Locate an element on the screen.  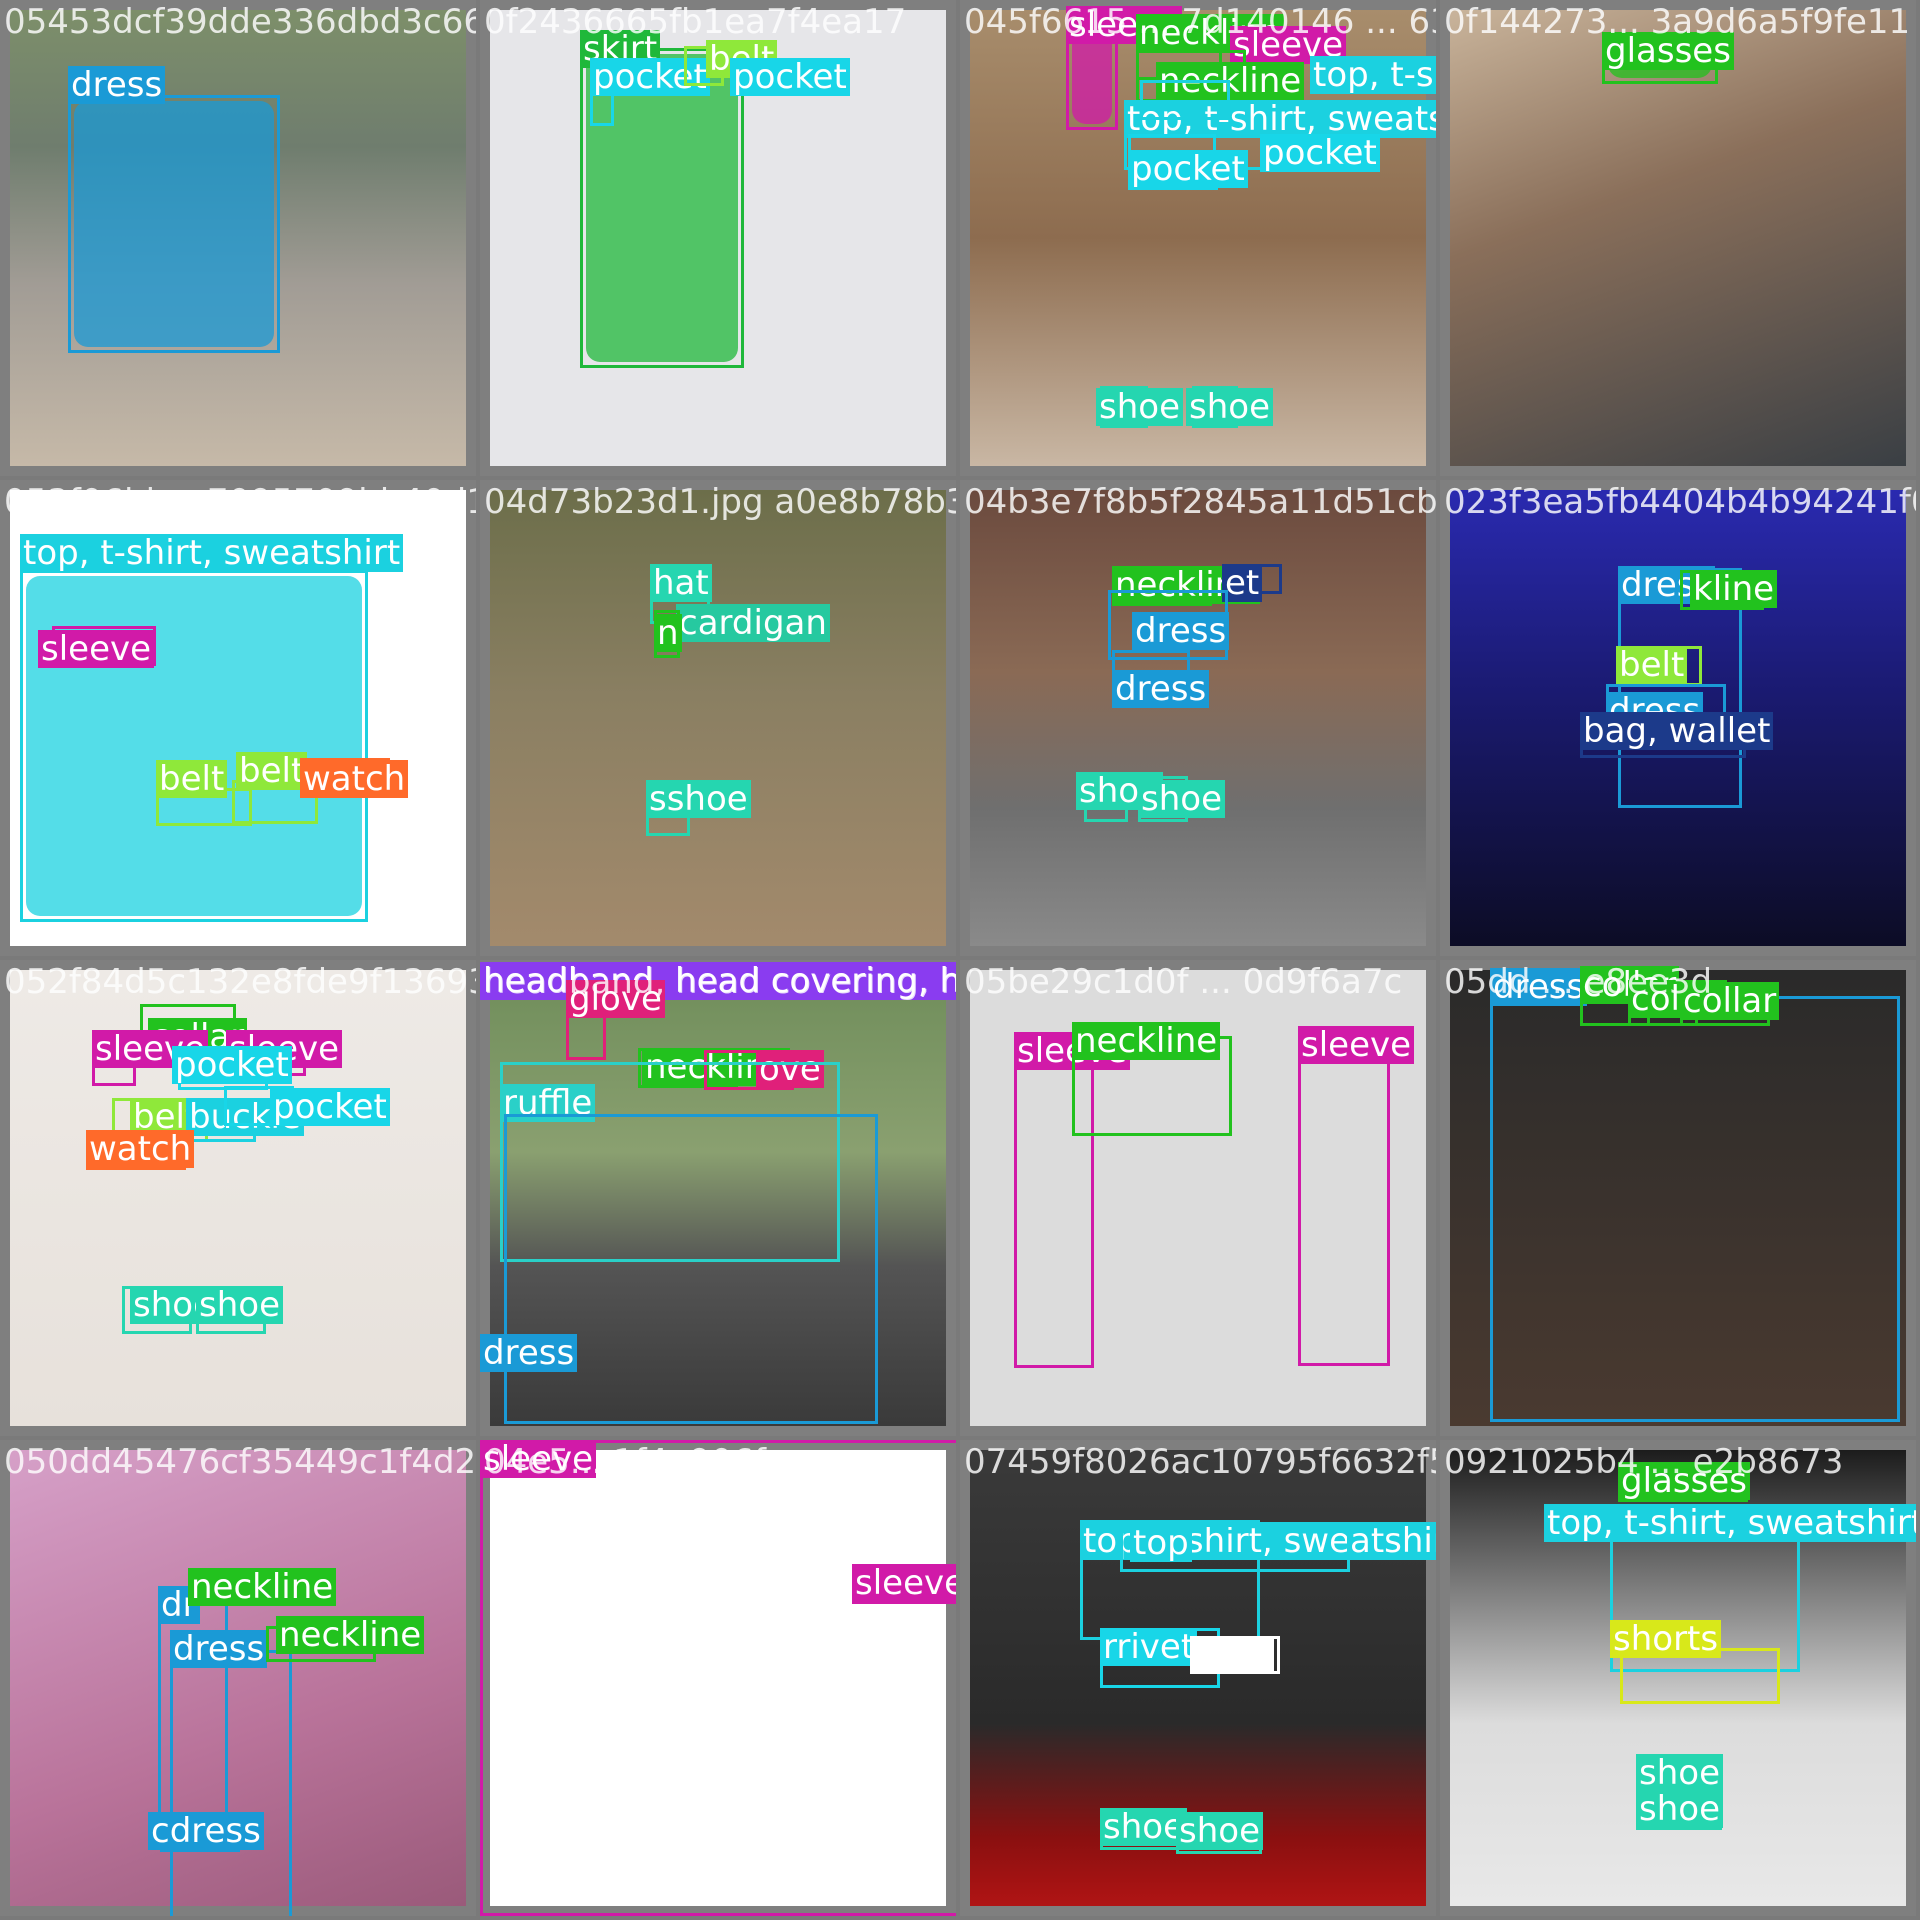
mosaic-tile: dress 05453dcf39dde336dbd3c660 is located at coordinates (238, 238).